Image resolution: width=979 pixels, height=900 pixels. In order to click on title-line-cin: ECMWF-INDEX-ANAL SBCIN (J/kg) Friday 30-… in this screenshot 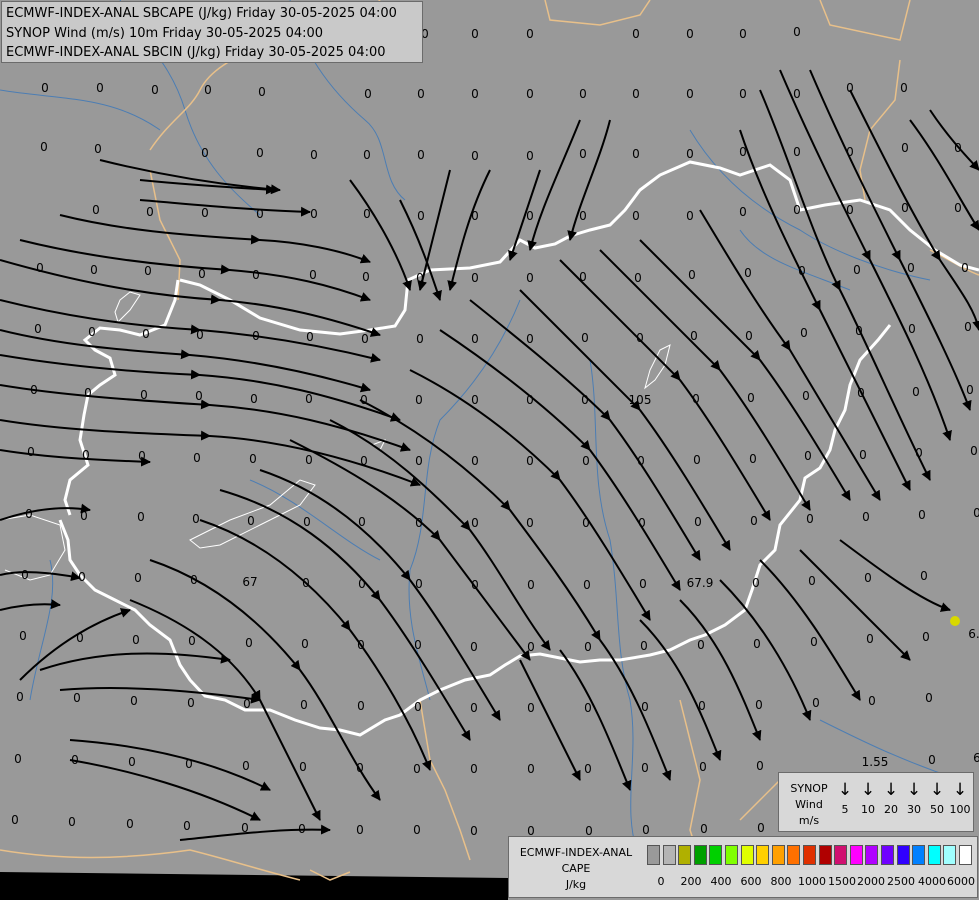, I will do `click(196, 52)`.